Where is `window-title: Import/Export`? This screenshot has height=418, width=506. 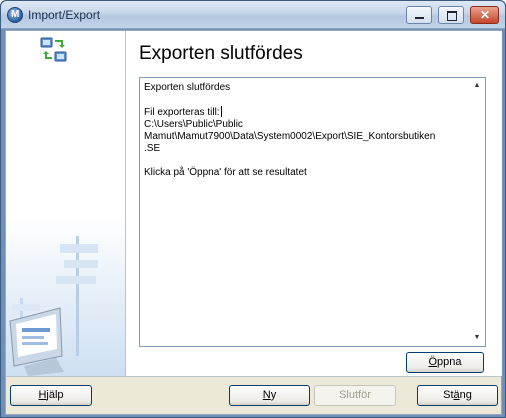
window-title: Import/Export is located at coordinates (64, 15).